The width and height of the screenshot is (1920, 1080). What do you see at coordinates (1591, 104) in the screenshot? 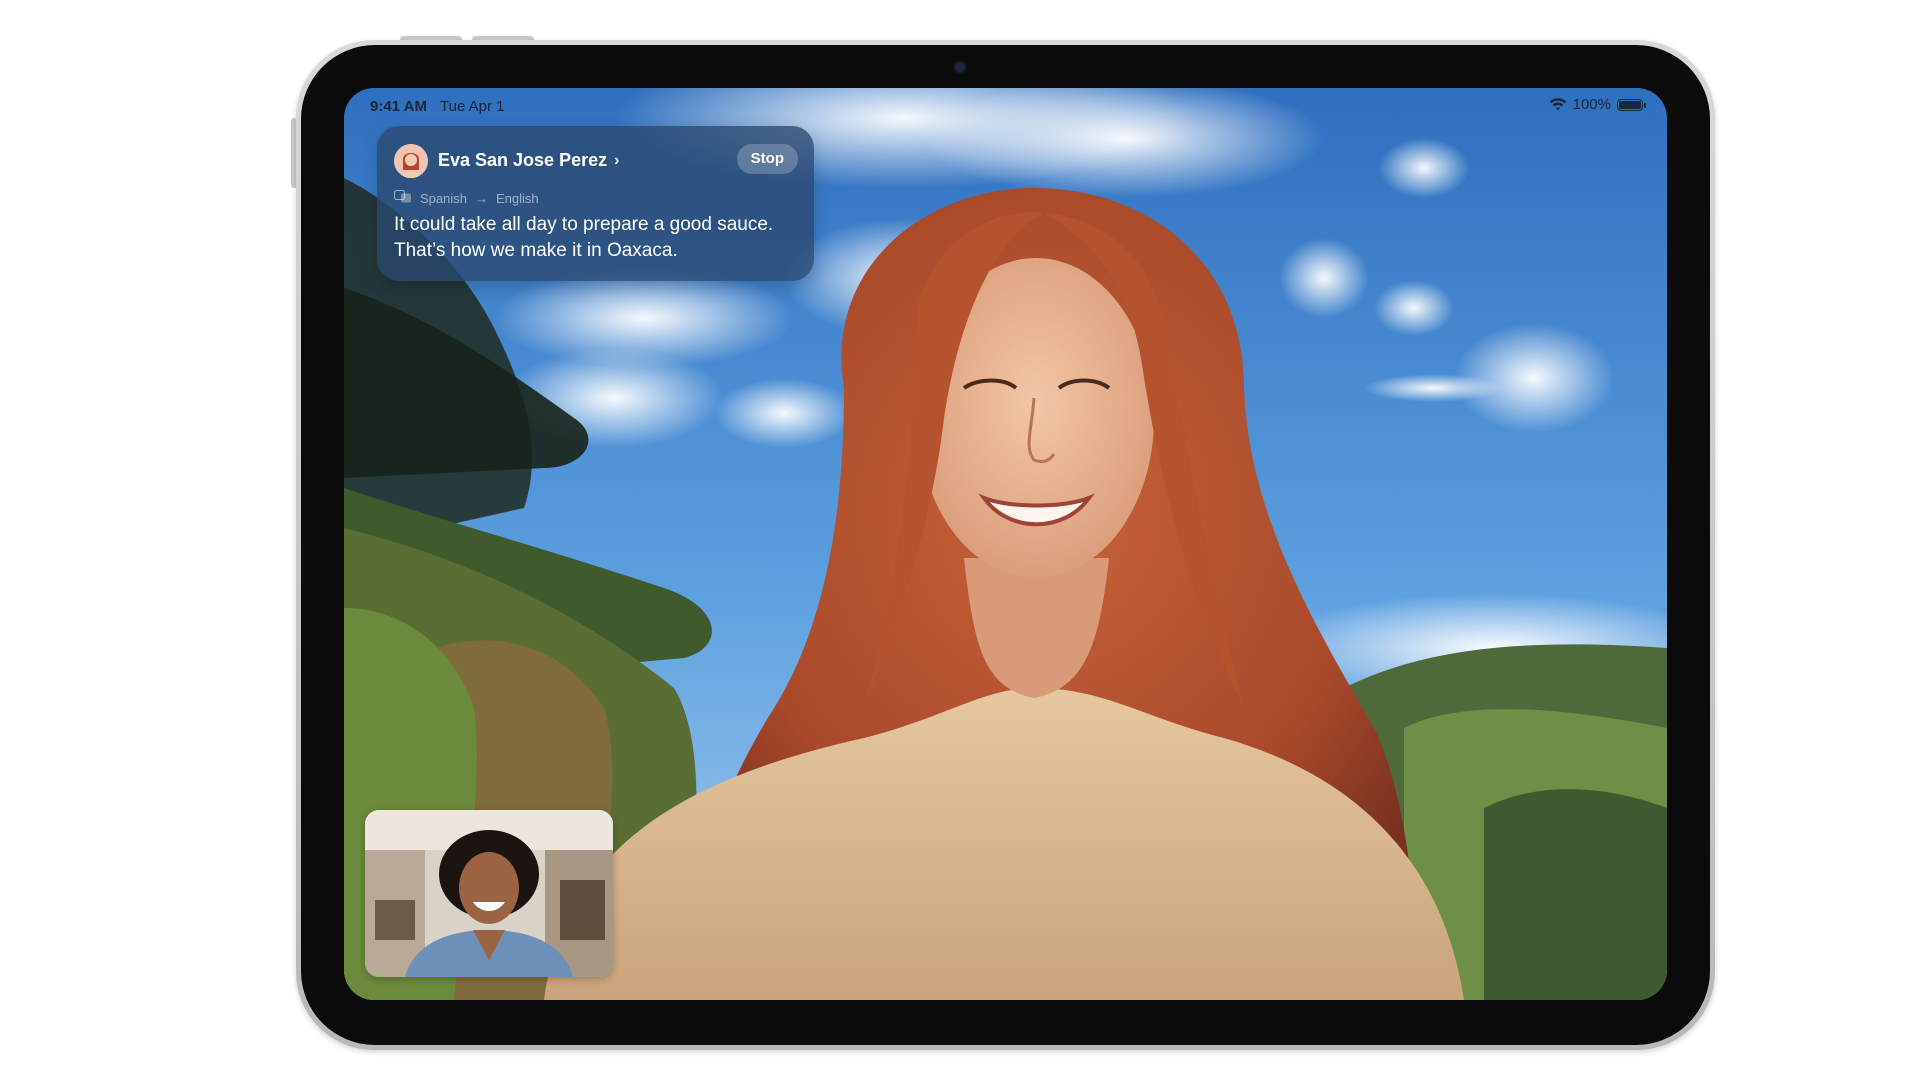
I see `battery-percent: 100%` at bounding box center [1591, 104].